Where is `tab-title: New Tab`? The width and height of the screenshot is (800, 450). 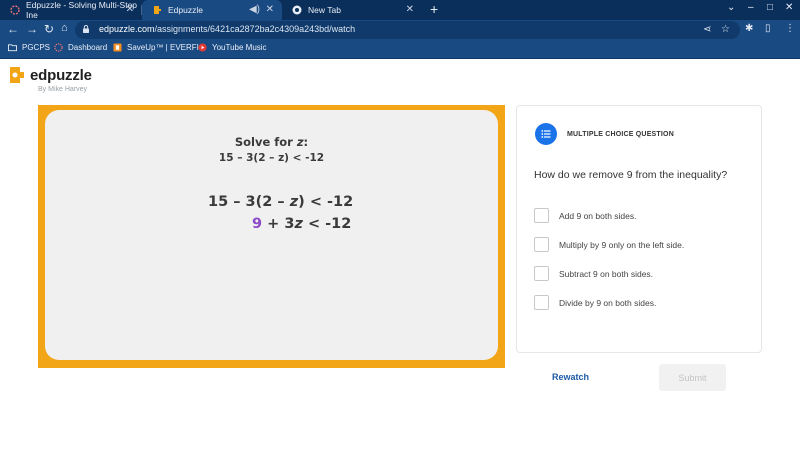 tab-title: New Tab is located at coordinates (324, 10).